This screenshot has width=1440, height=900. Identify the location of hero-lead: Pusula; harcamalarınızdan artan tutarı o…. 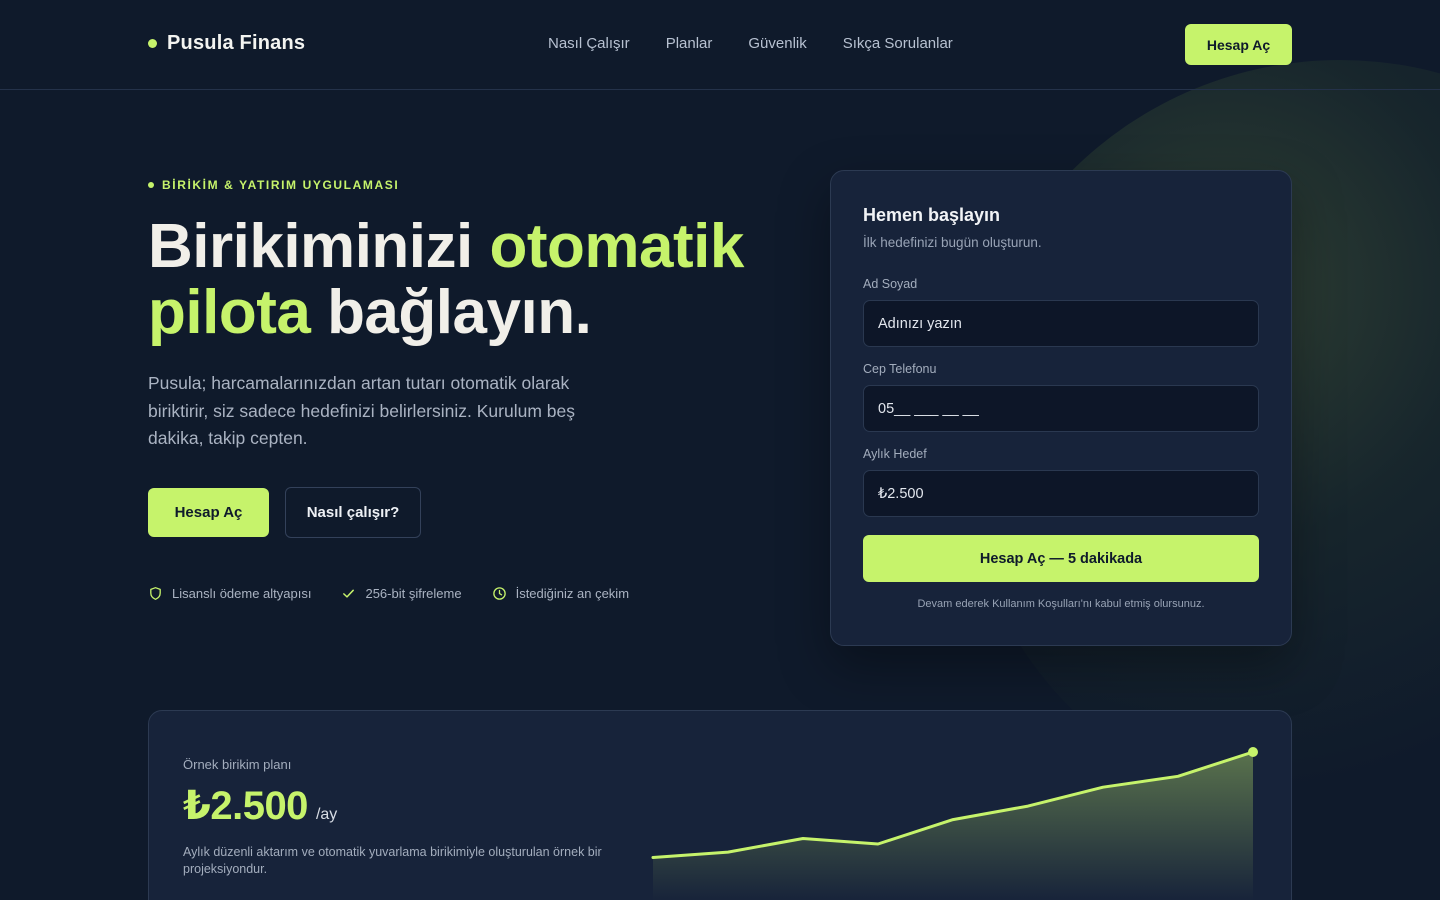
(361, 410).